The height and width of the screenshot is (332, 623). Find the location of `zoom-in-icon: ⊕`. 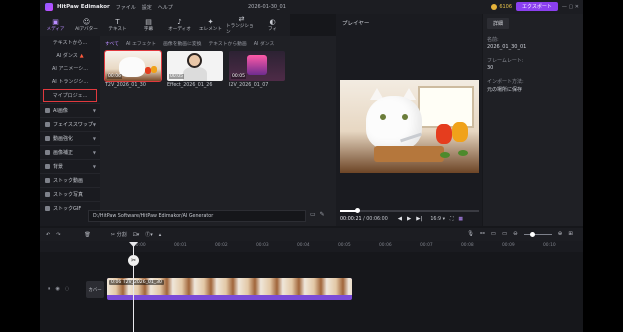

zoom-in-icon: ⊕ is located at coordinates (560, 234).